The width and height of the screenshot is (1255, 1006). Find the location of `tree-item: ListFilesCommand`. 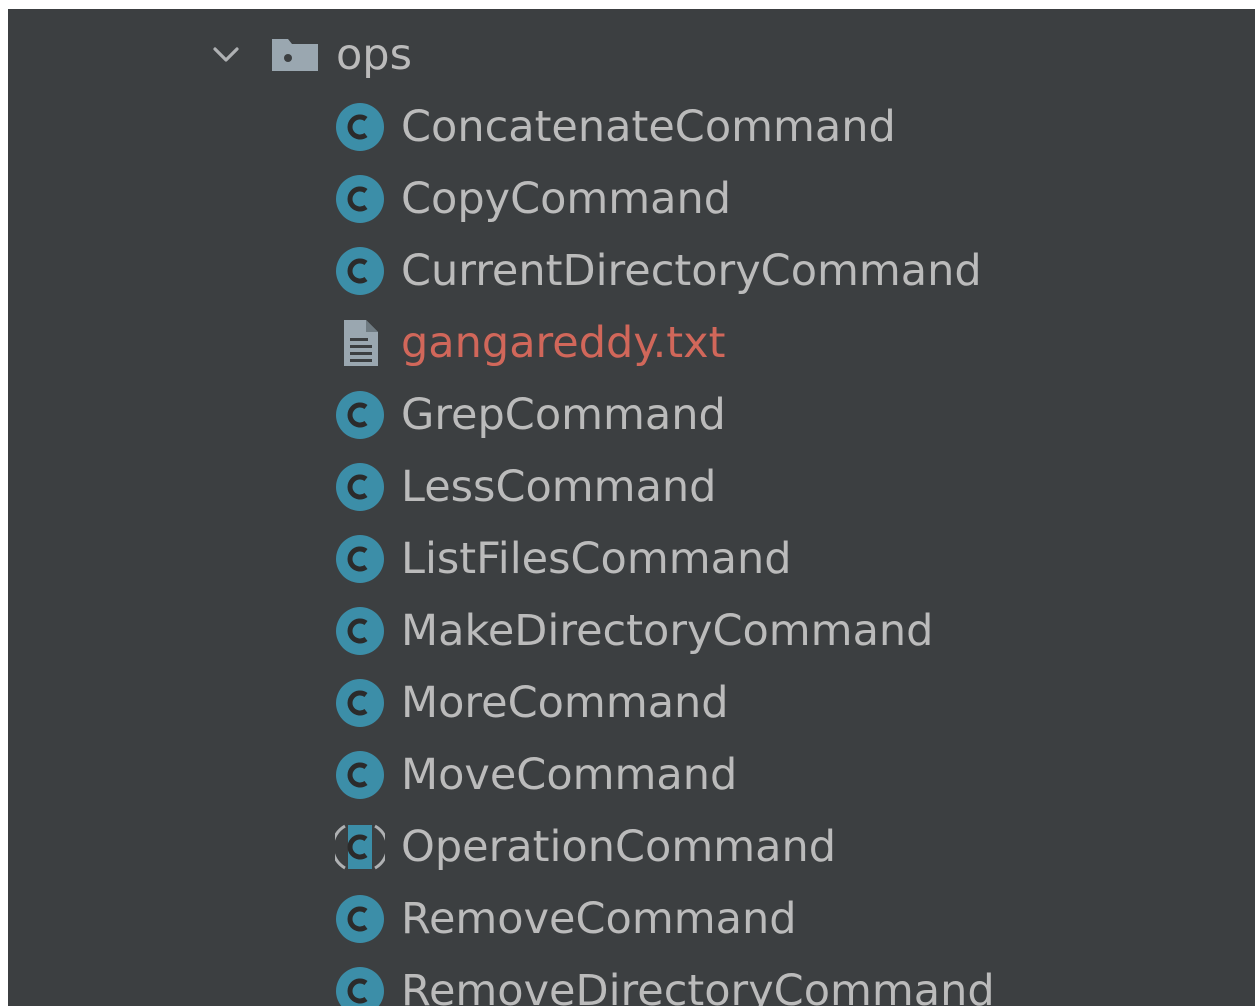

tree-item: ListFilesCommand is located at coordinates (631, 559).